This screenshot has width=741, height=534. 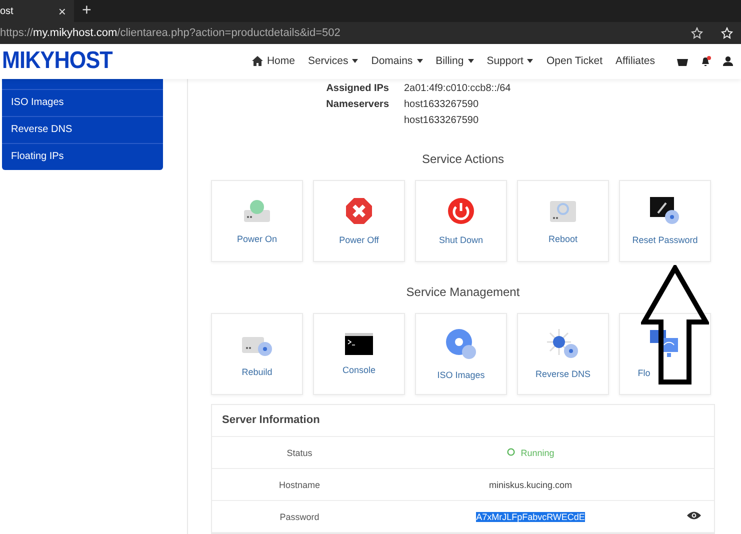 I want to click on panel-title: Server Information, so click(x=463, y=421).